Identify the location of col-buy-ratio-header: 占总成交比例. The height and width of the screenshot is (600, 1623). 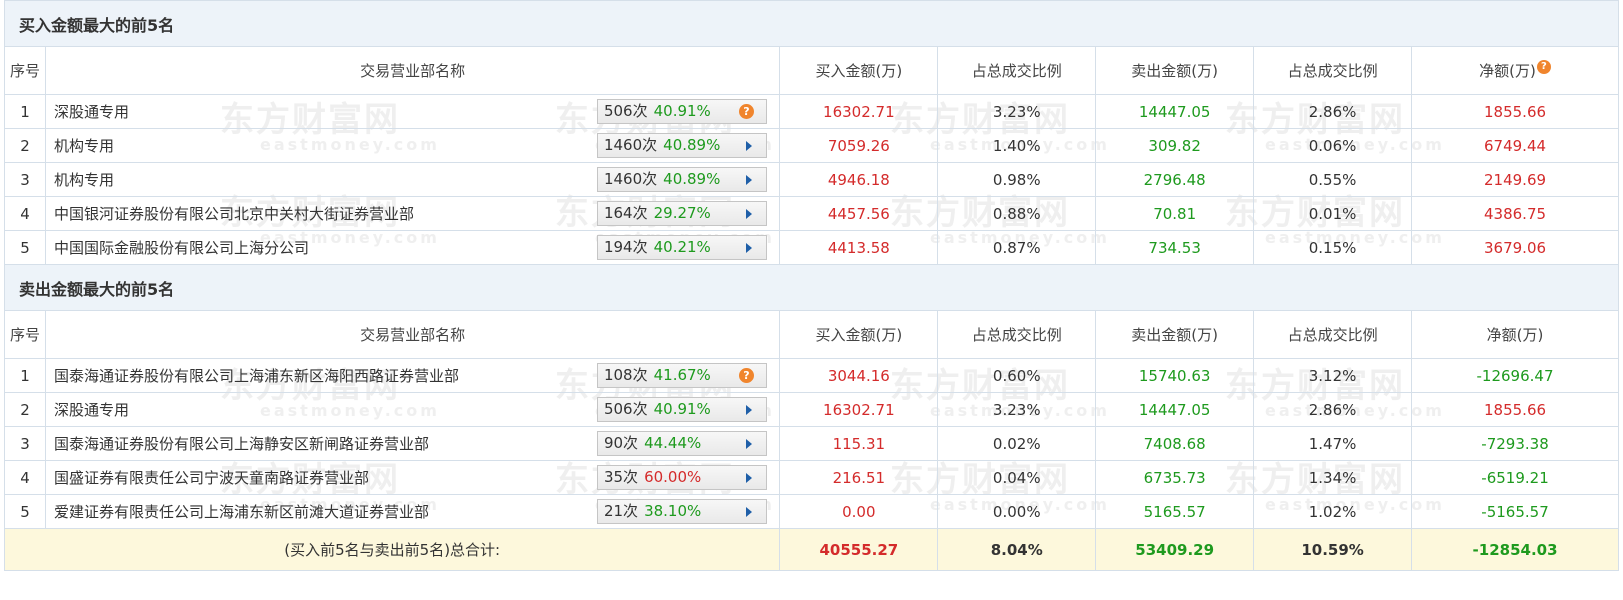
(1017, 70).